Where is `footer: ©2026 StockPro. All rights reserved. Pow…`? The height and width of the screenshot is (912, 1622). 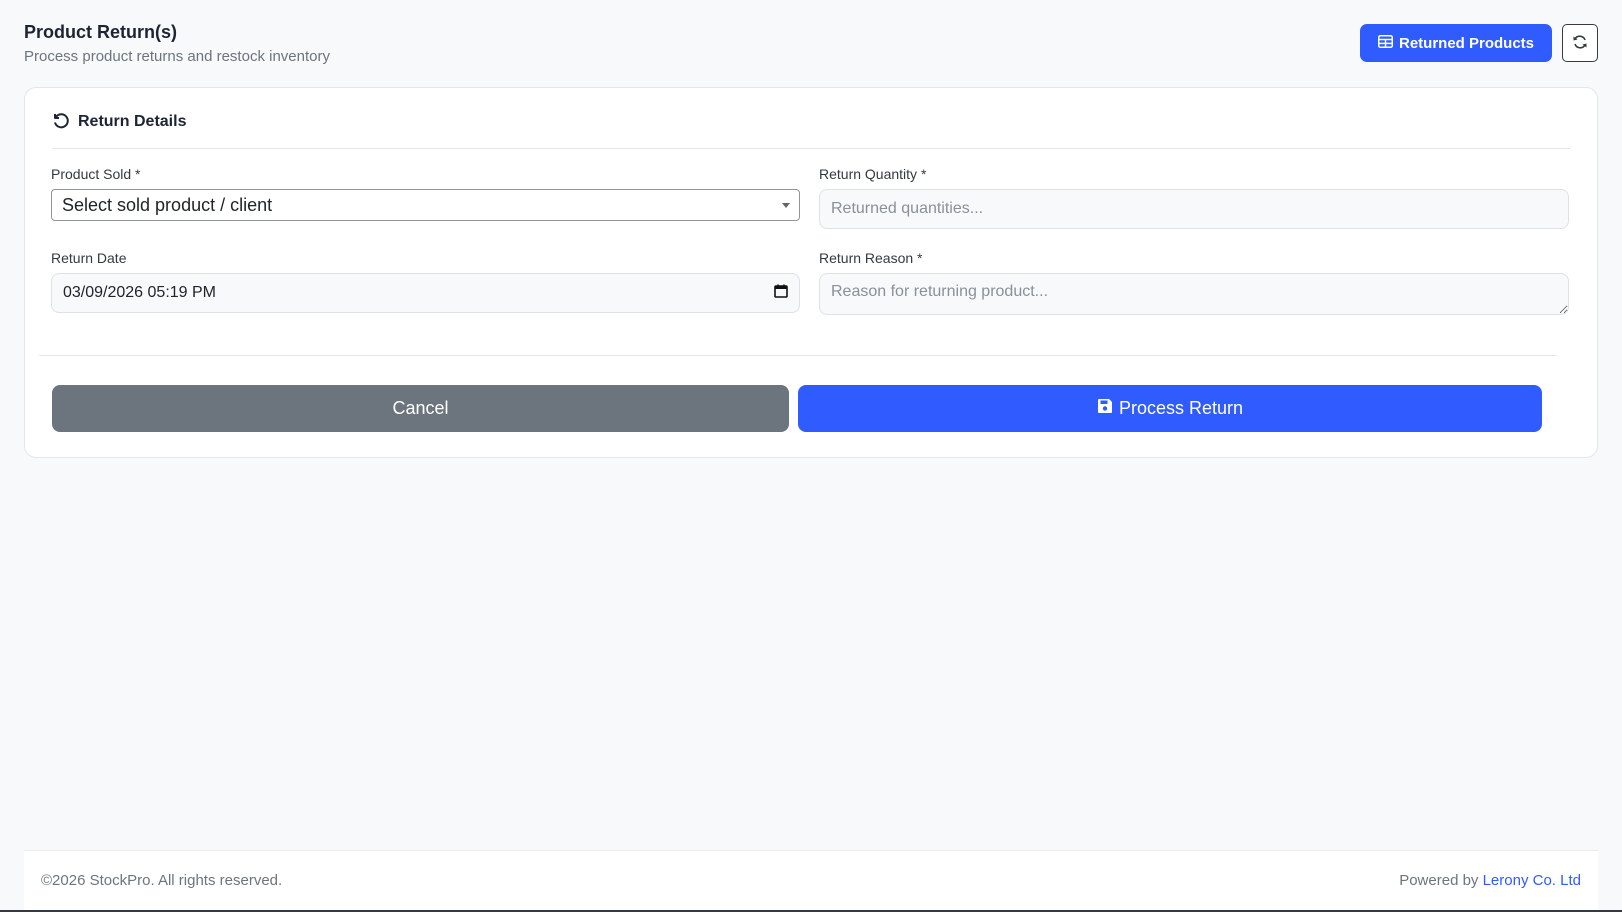
footer: ©2026 StockPro. All rights reserved. Pow… is located at coordinates (811, 881).